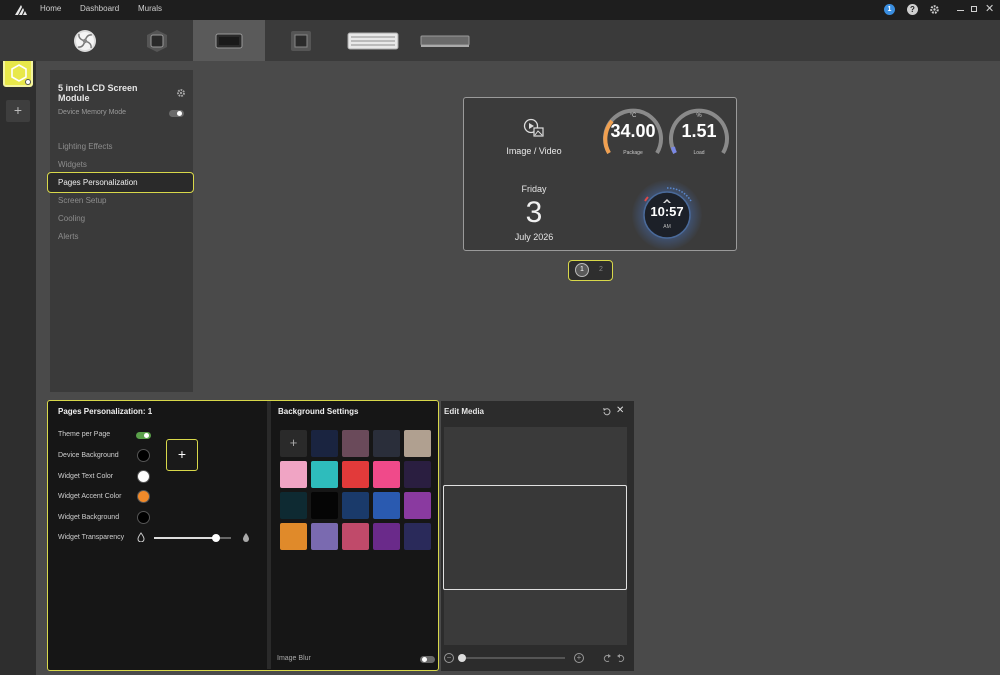  Describe the element at coordinates (633, 131) in the screenshot. I see `gauge1-value: 34.00` at that location.